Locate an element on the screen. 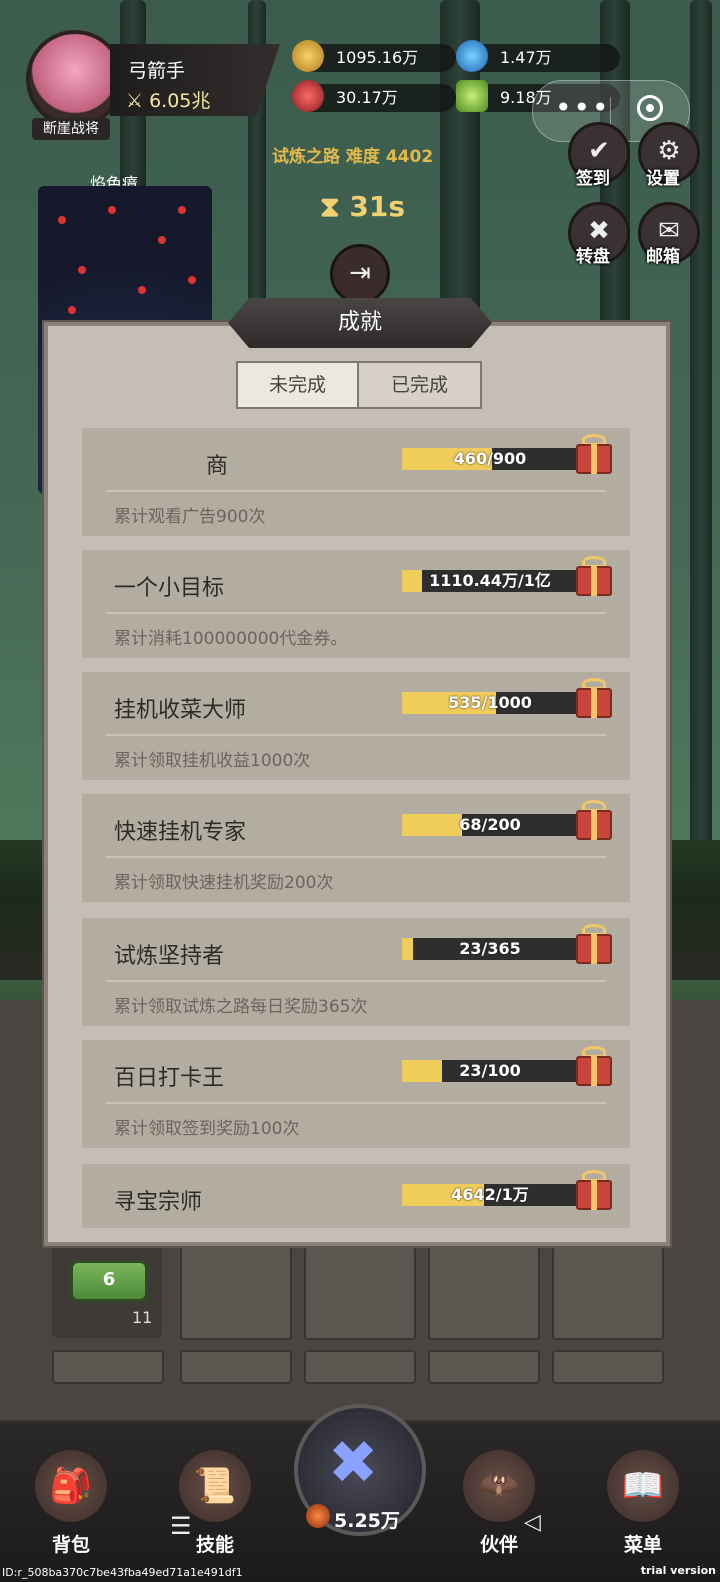  achievement-row: 商 460/900 累计观看广告900次 is located at coordinates (356, 482).